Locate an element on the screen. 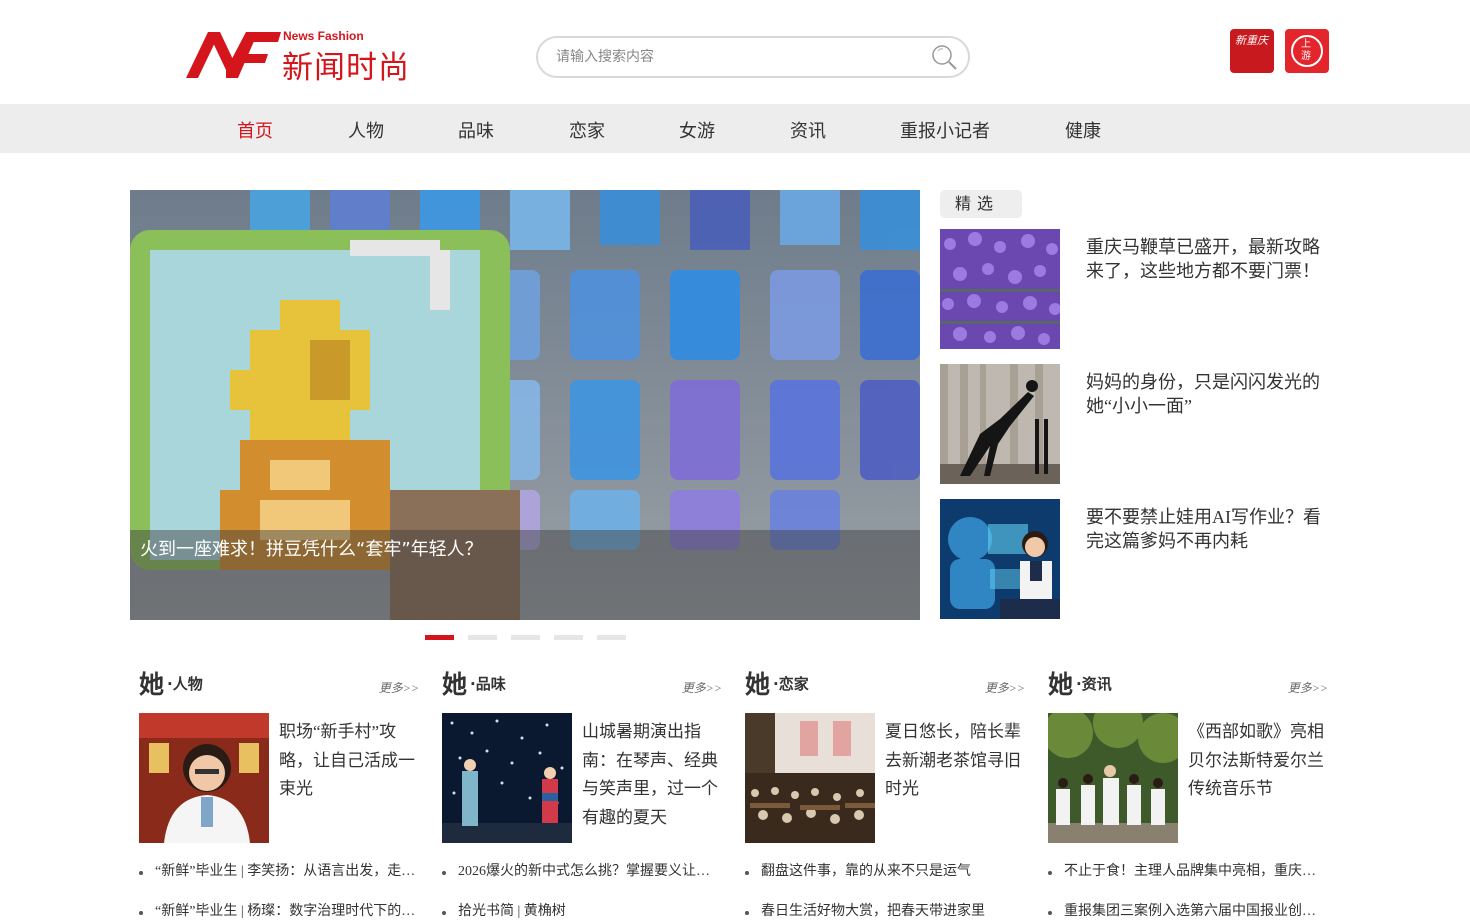 This screenshot has width=1470, height=923. music-festival-image is located at coordinates (1113, 778).